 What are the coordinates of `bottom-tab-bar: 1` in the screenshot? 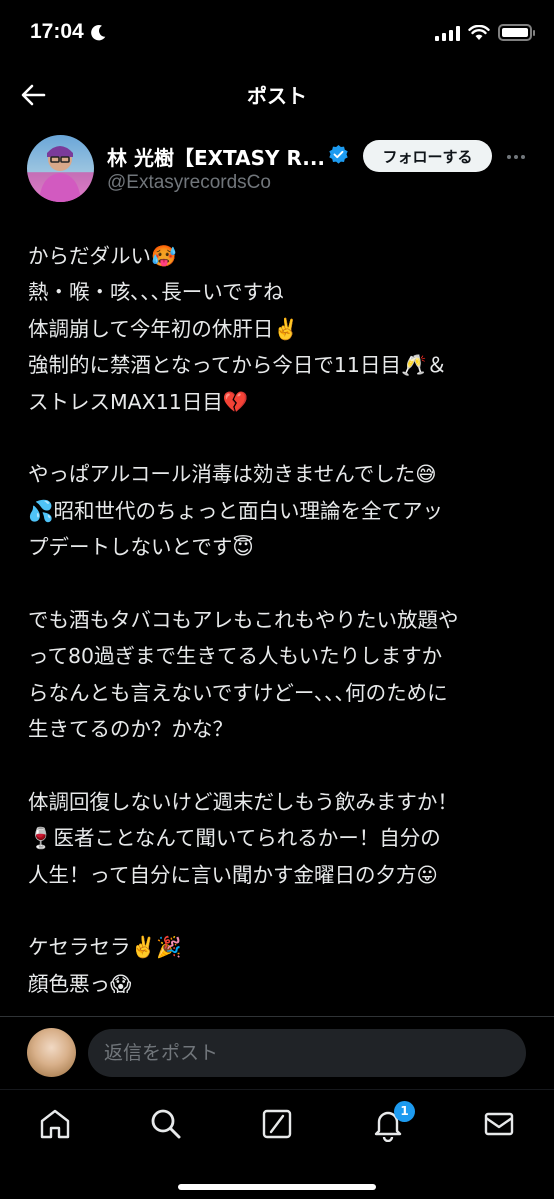 It's located at (277, 1144).